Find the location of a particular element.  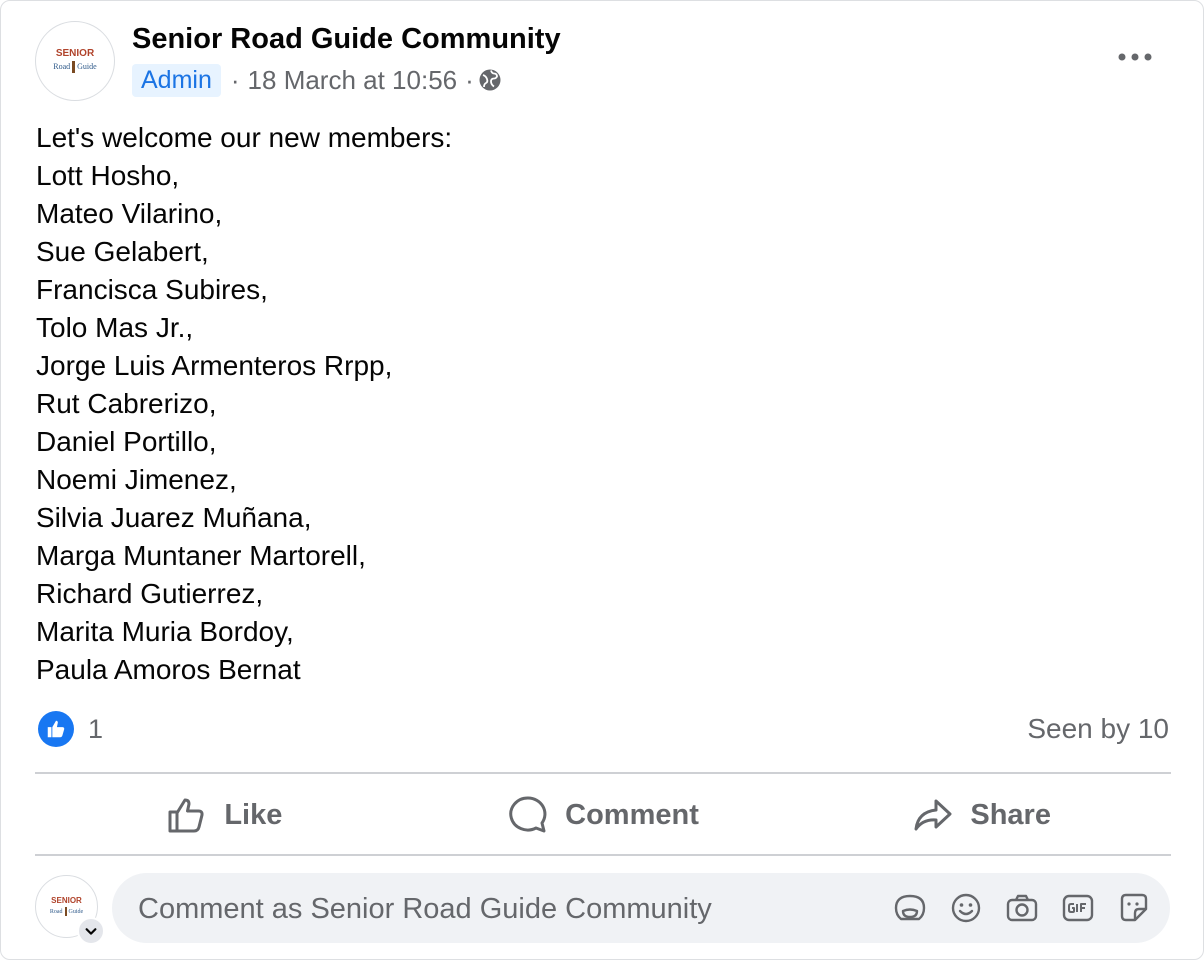

member-name: Mateo Vilarino, is located at coordinates (129, 213).